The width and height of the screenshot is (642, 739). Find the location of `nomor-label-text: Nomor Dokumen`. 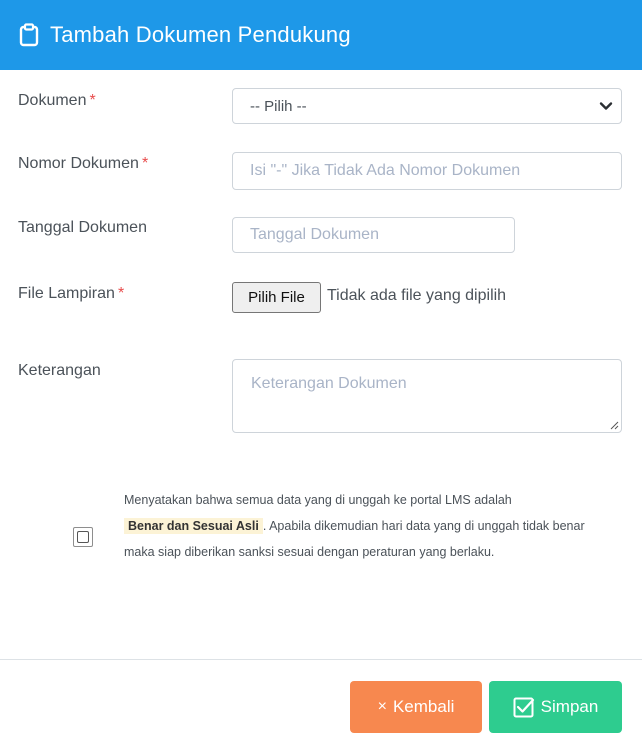

nomor-label-text: Nomor Dokumen is located at coordinates (78, 163).